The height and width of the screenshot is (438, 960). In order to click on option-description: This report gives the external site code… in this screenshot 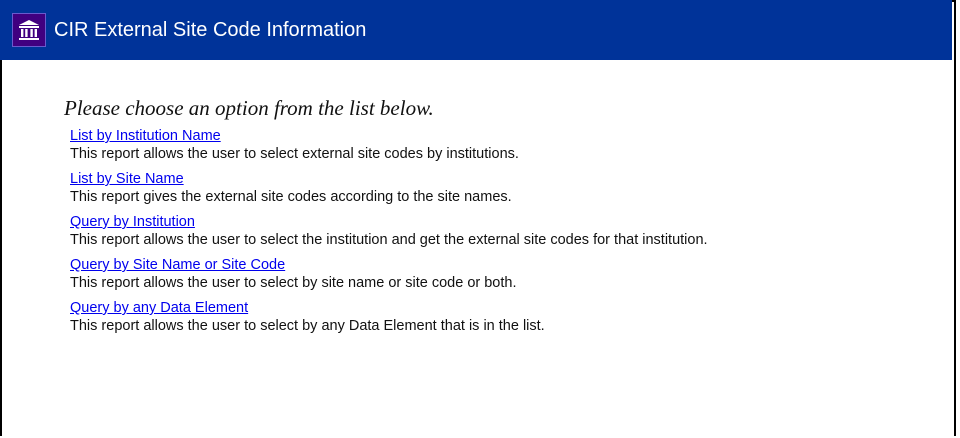, I will do `click(291, 197)`.